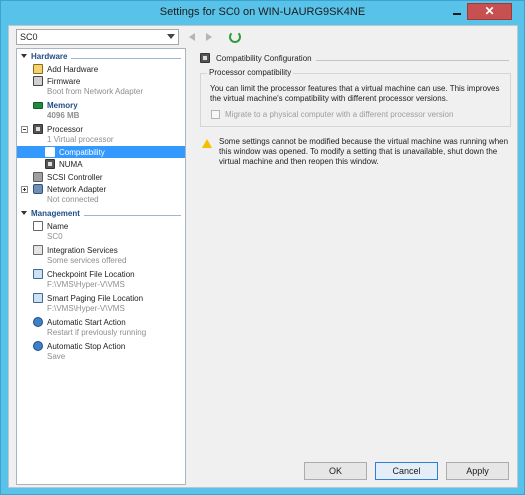  What do you see at coordinates (266, 58) in the screenshot?
I see `panel-heading: Compatibility Configuration` at bounding box center [266, 58].